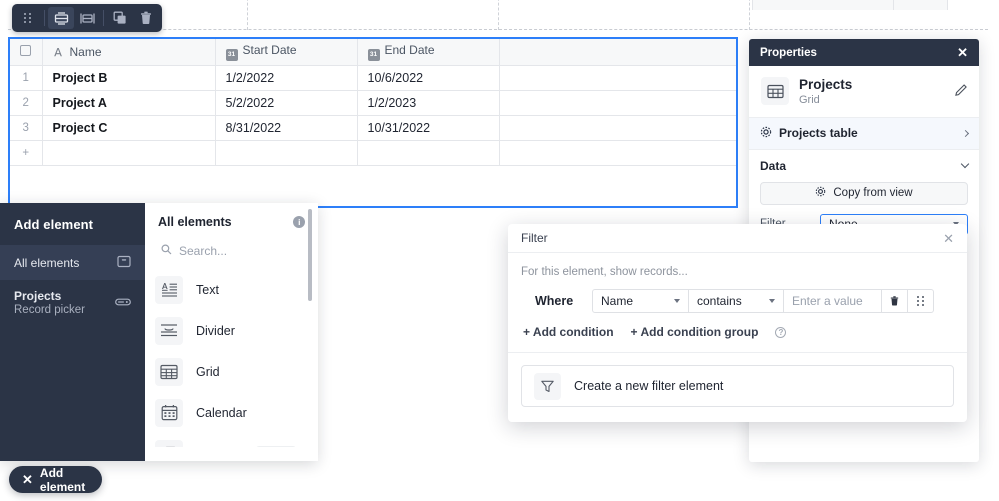 Image resolution: width=999 pixels, height=501 pixels. Describe the element at coordinates (72, 302) in the screenshot. I see `sidebar-item-projects: Projects Record picker` at that location.